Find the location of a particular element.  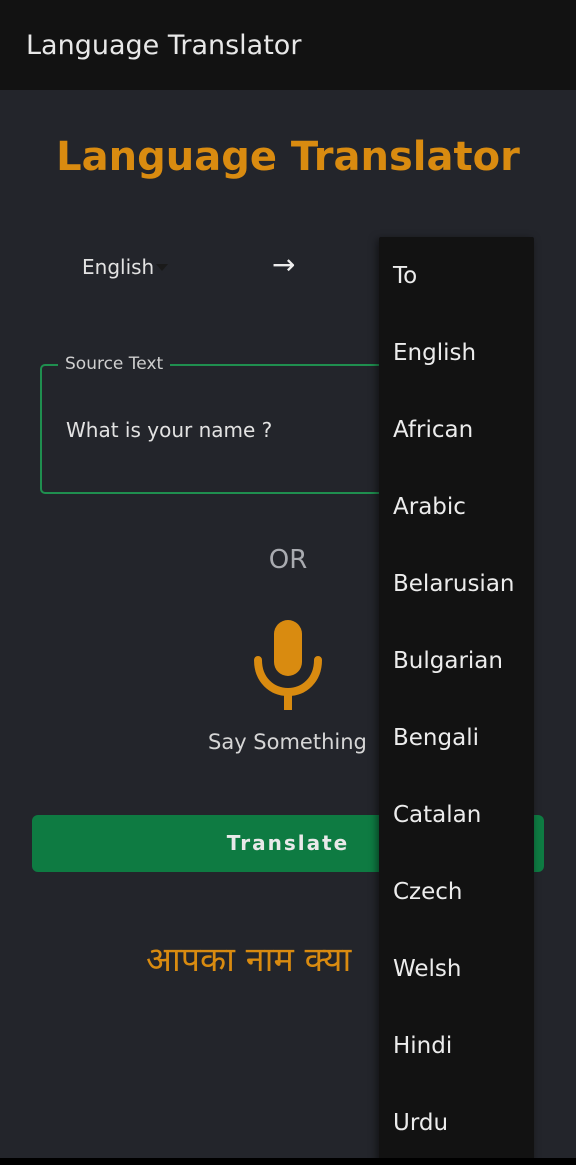

source-text-label: Source Text is located at coordinates (114, 364).